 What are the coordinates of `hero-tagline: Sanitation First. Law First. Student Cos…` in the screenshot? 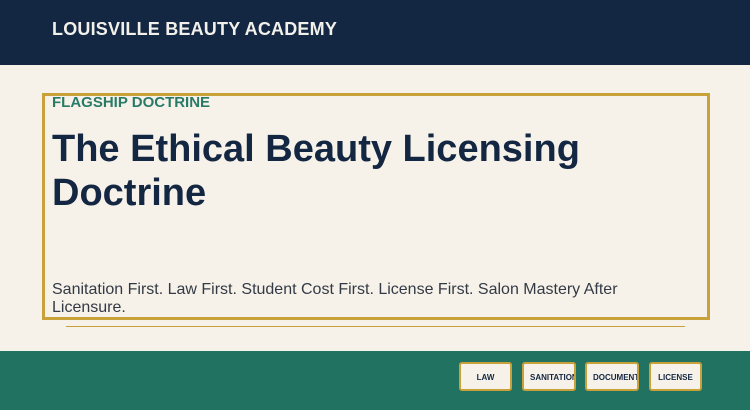 It's located at (335, 298).